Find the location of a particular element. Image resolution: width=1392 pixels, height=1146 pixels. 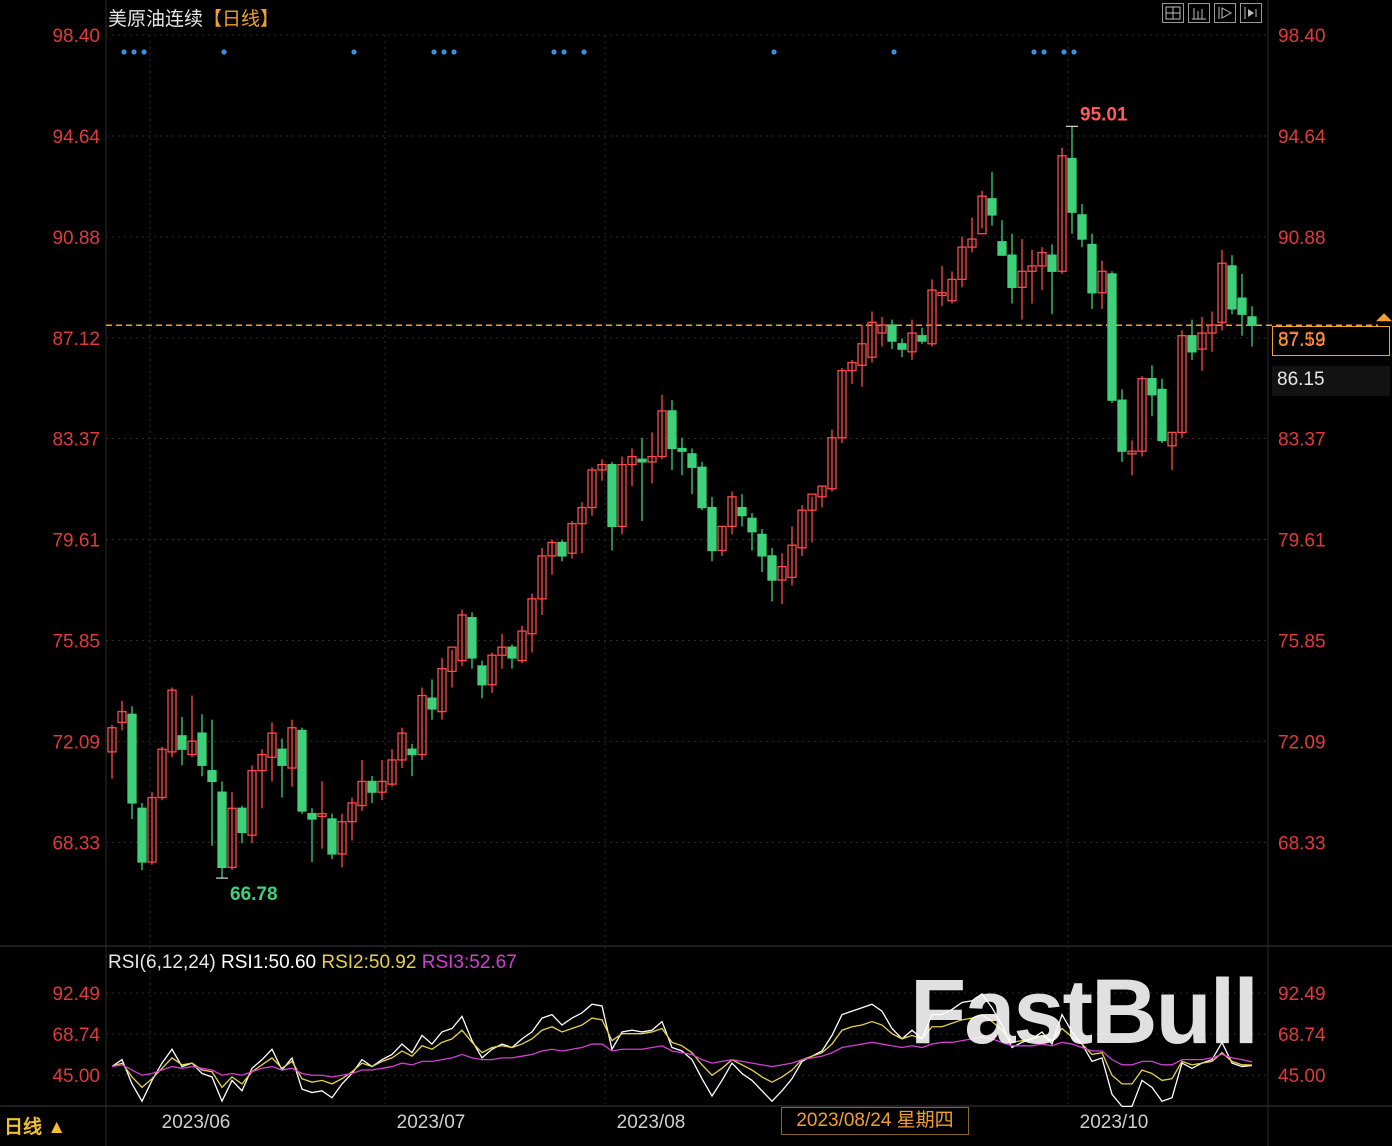

high-price-label: 95.01 is located at coordinates (1104, 114).